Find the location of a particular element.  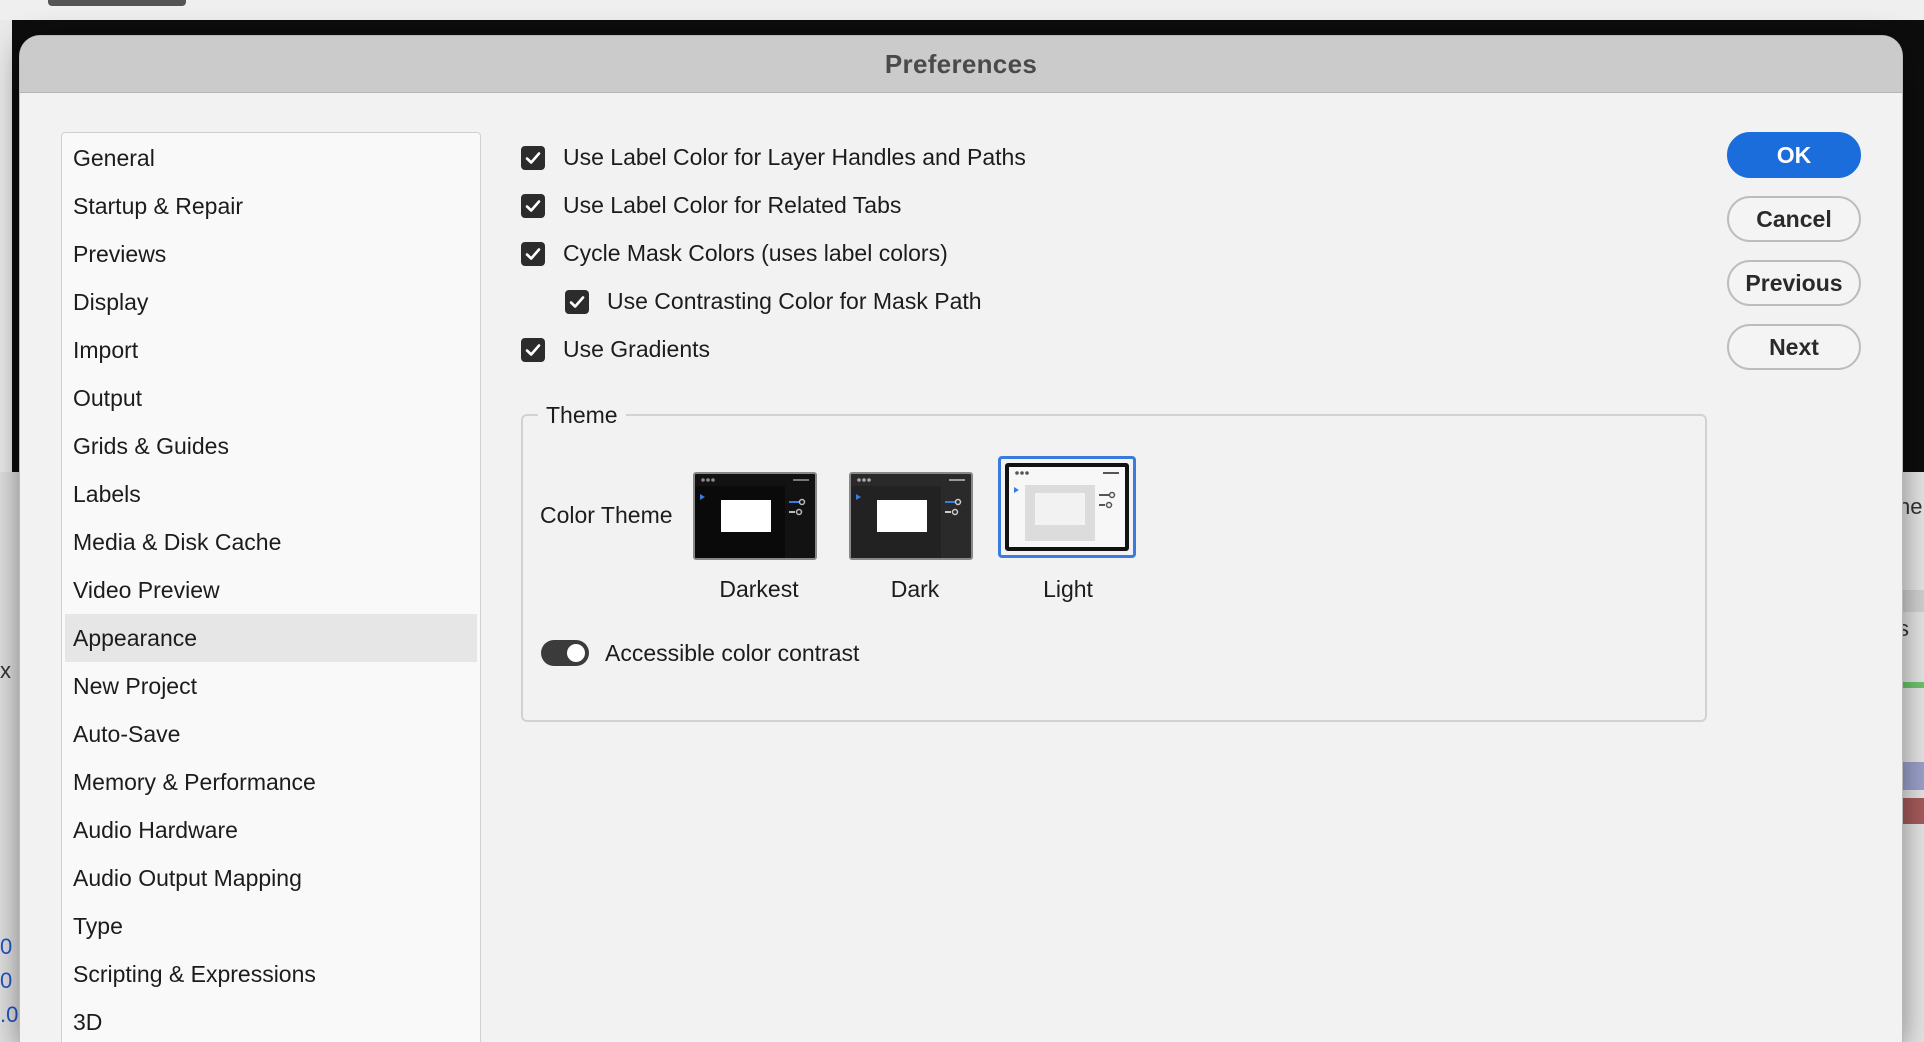

theme-name-darkest: Darkest is located at coordinates (759, 589).